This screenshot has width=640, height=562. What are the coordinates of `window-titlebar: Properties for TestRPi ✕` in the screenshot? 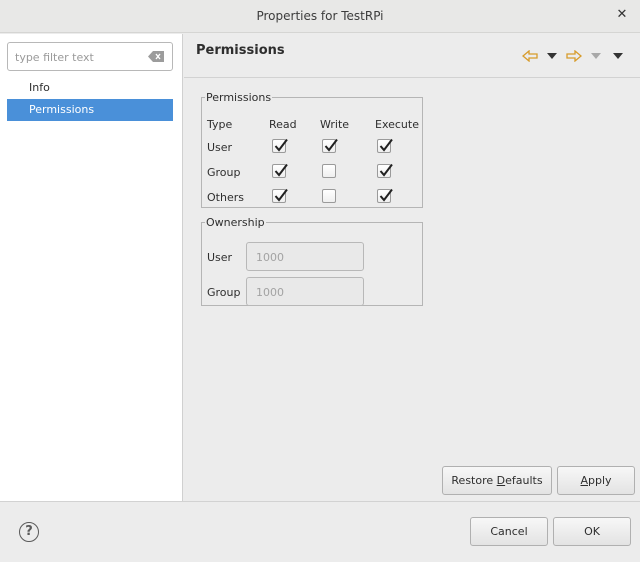 It's located at (320, 16).